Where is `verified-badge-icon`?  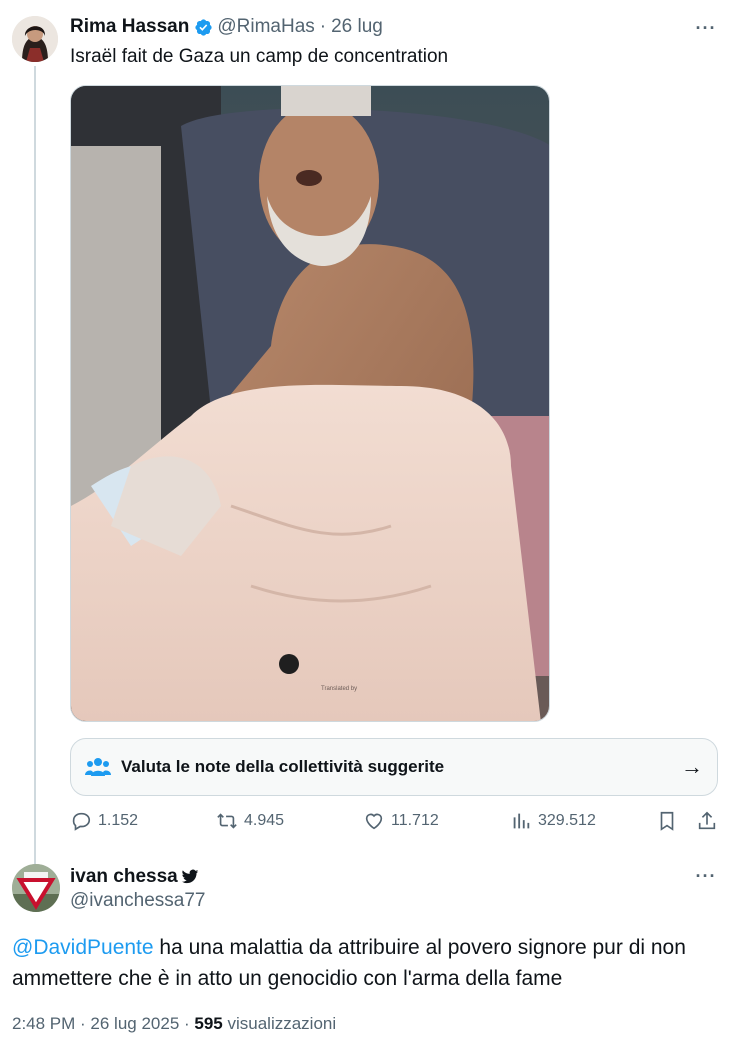
verified-badge-icon is located at coordinates (203, 27).